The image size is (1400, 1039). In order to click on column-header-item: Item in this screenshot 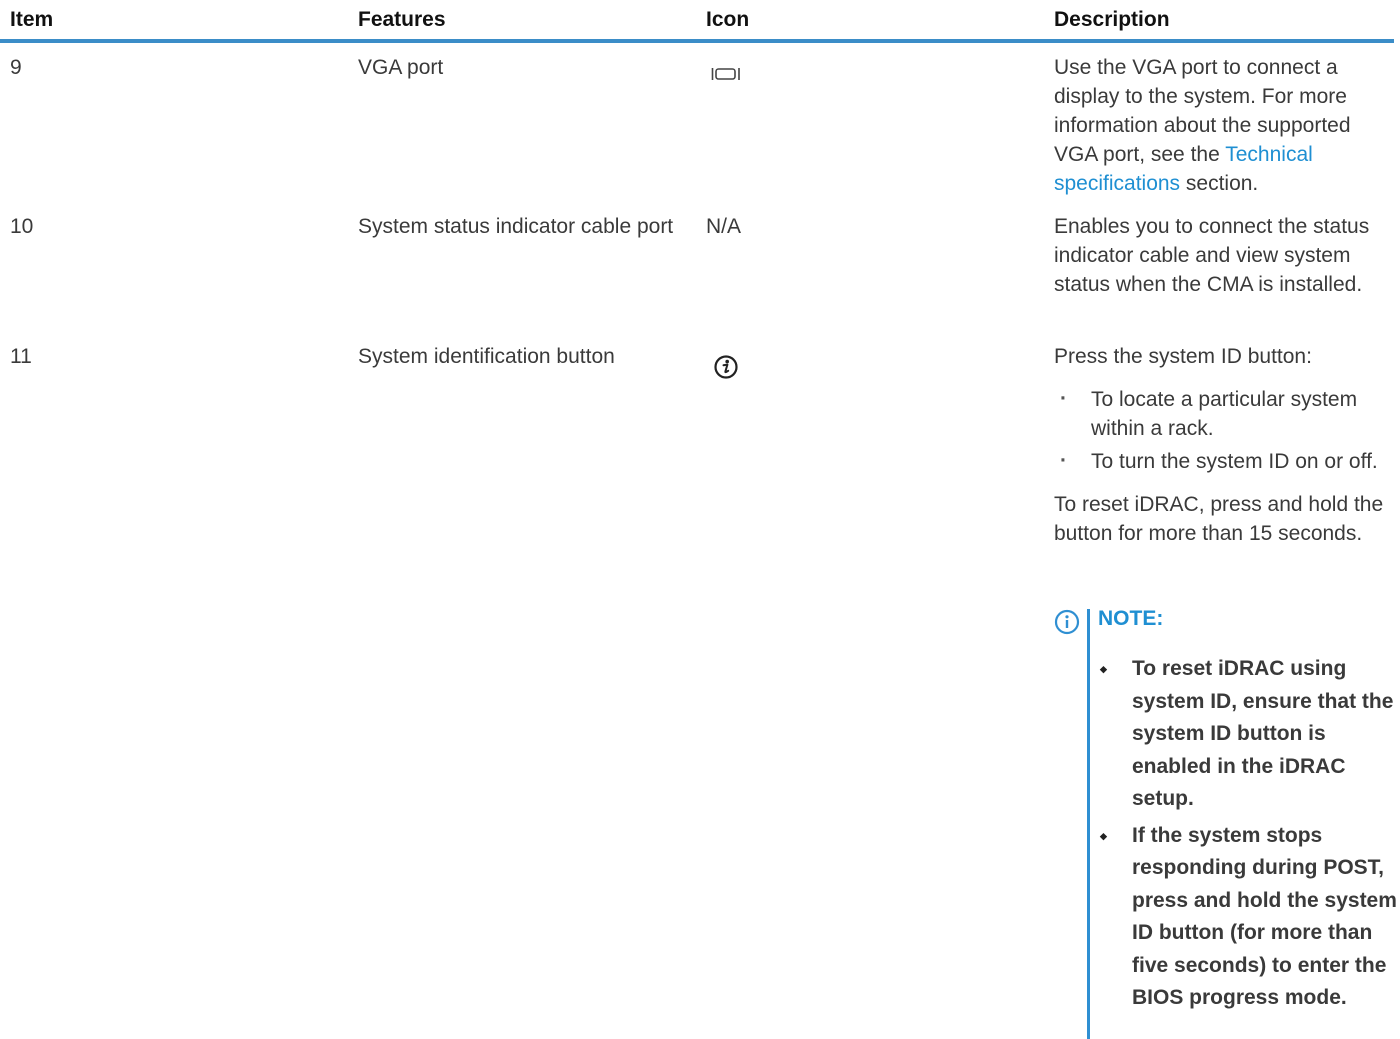, I will do `click(32, 19)`.